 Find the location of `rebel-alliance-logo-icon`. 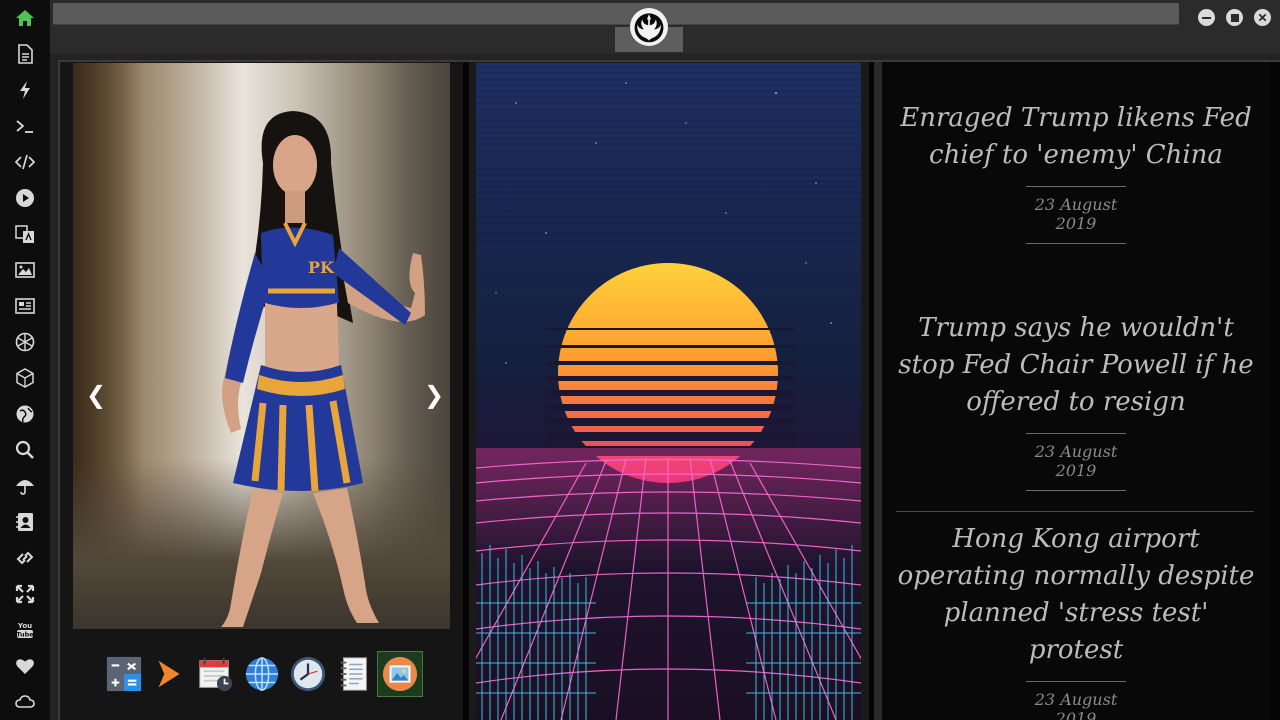

rebel-alliance-logo-icon is located at coordinates (649, 27).